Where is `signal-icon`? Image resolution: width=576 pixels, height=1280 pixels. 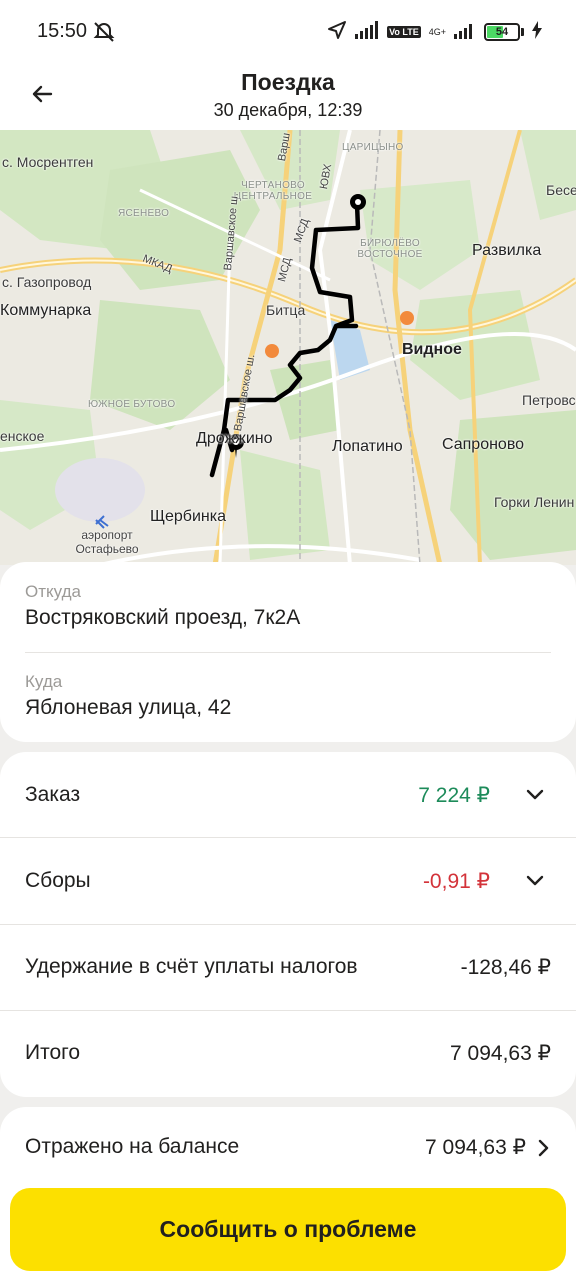
signal-icon is located at coordinates (367, 32).